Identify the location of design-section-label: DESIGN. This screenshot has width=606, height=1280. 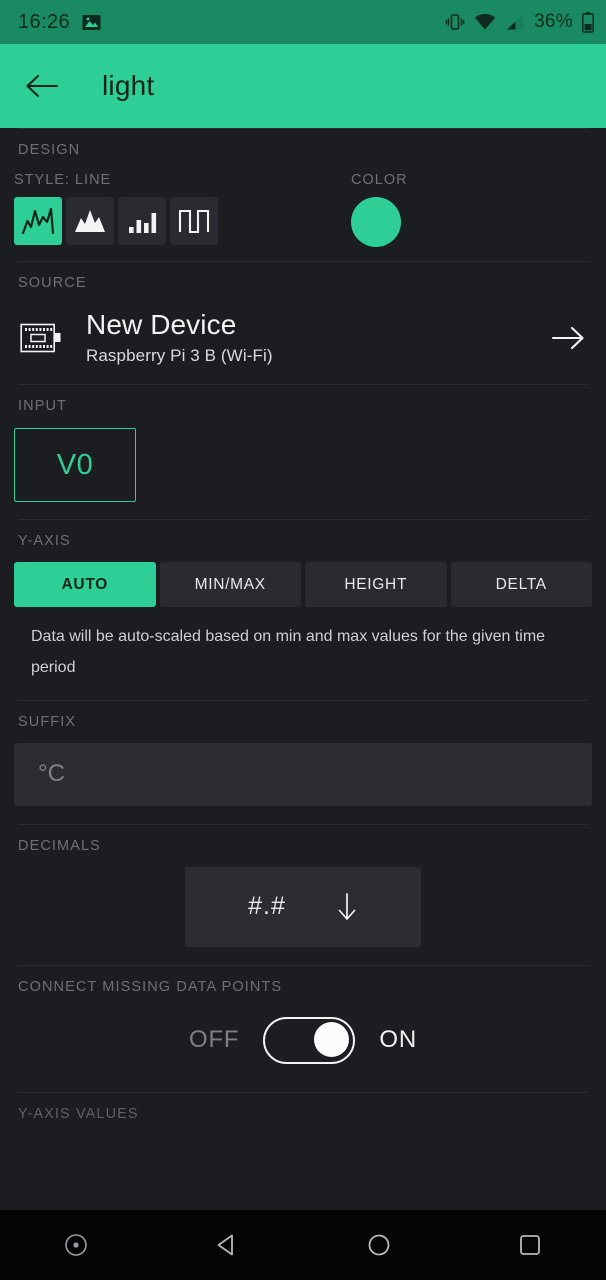
(49, 150).